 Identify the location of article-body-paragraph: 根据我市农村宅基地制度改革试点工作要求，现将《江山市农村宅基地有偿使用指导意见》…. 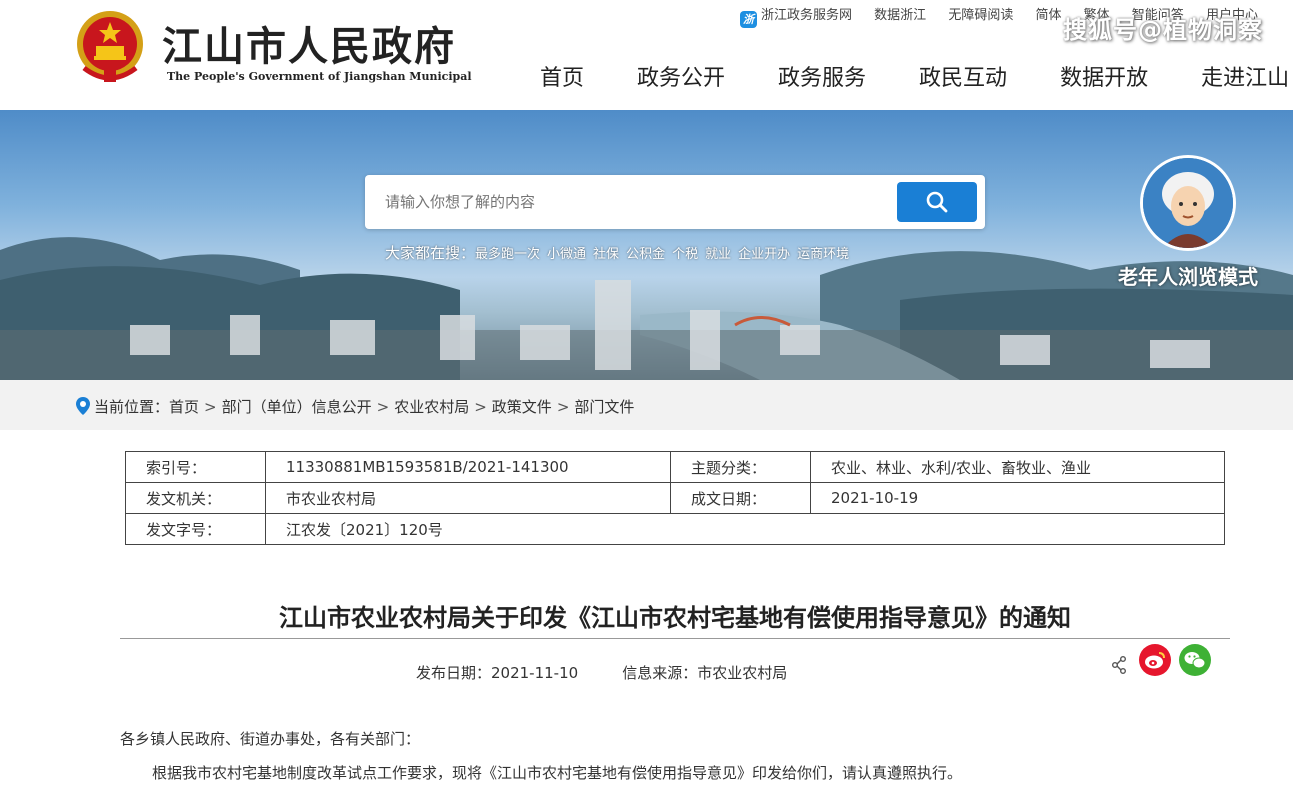
(557, 773).